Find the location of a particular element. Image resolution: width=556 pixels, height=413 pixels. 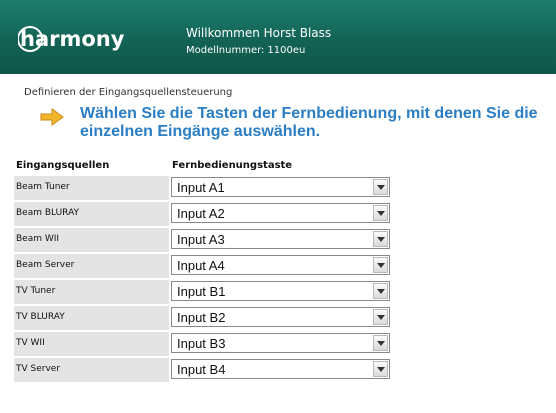

logo-text: harmony is located at coordinates (72, 39).